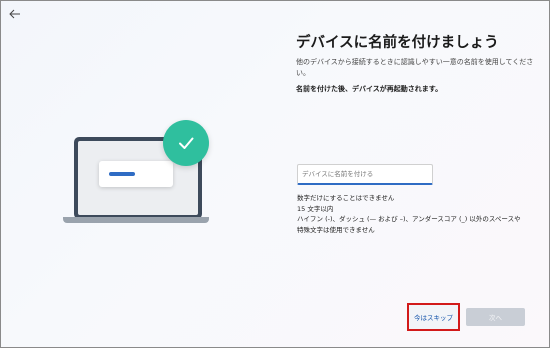 This screenshot has width=550, height=348. What do you see at coordinates (315, 208) in the screenshot?
I see `rule-line: 15 文字以内` at bounding box center [315, 208].